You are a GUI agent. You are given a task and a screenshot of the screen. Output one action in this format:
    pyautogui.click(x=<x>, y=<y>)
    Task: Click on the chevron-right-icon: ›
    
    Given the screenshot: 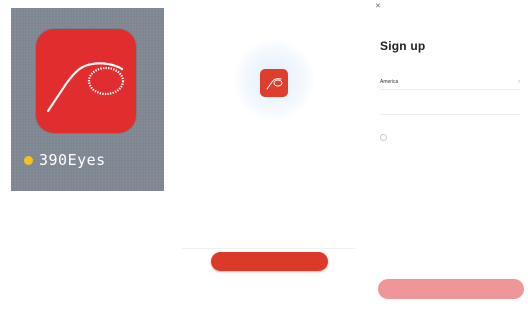 What is the action you would take?
    pyautogui.click(x=519, y=82)
    